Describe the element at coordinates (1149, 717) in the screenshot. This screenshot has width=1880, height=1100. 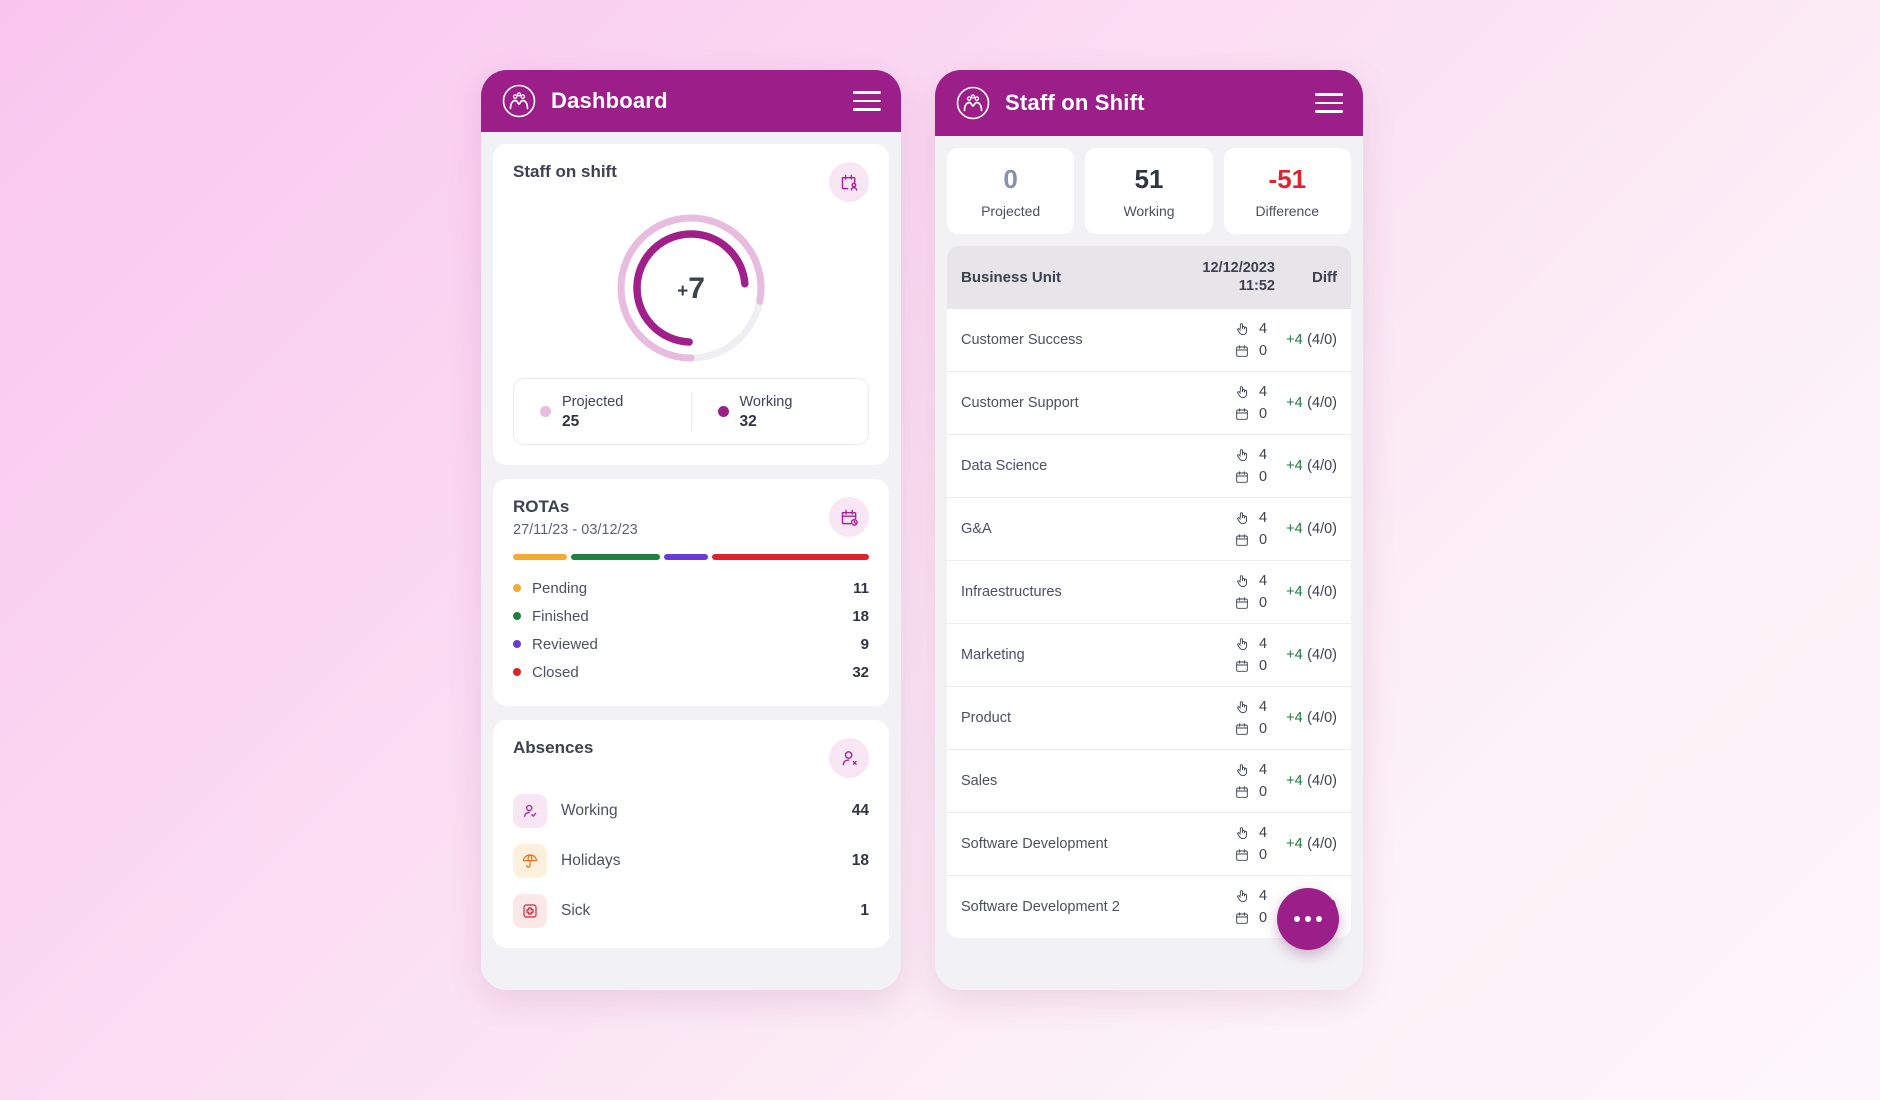
I see `table-row: Product 4 0 +4 (4/0)` at that location.